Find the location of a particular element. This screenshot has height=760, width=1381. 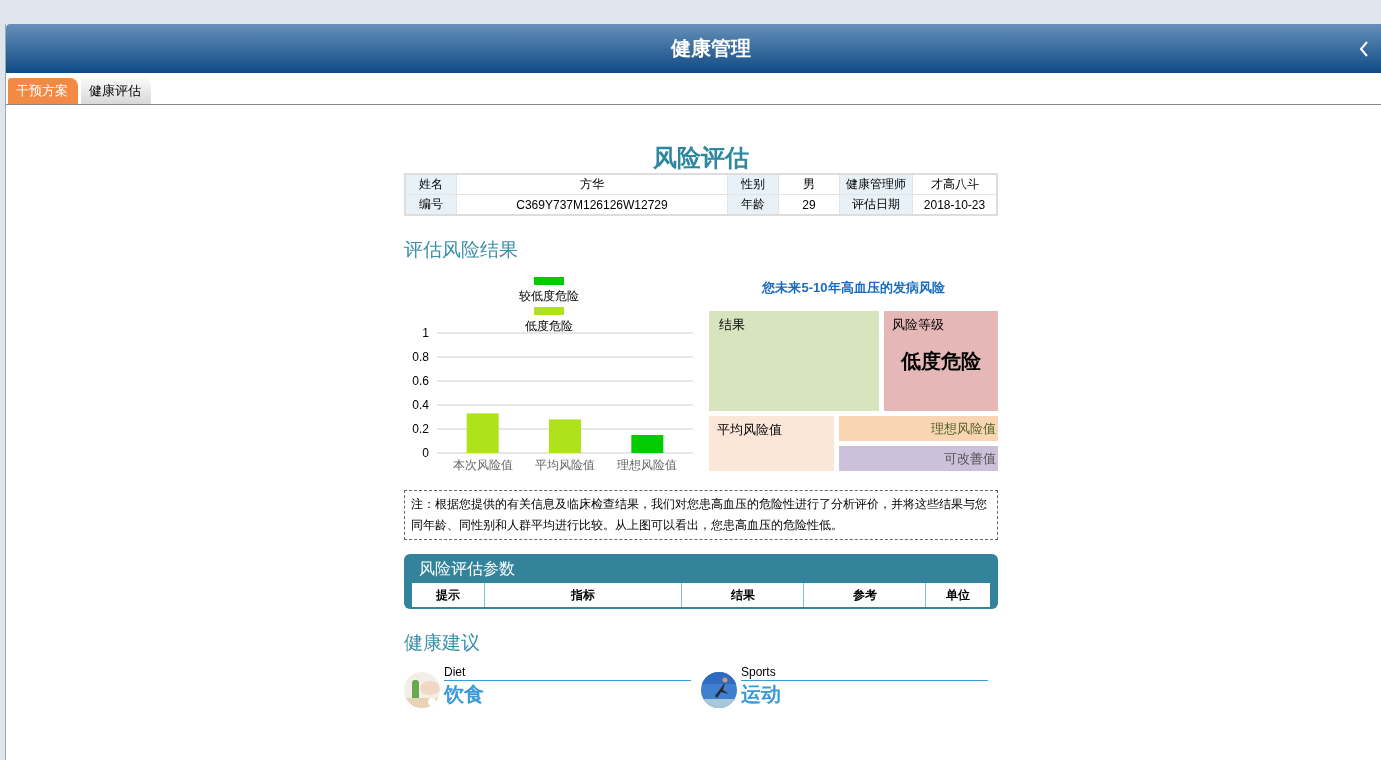

advice-title: 饮食 is located at coordinates (567, 694).